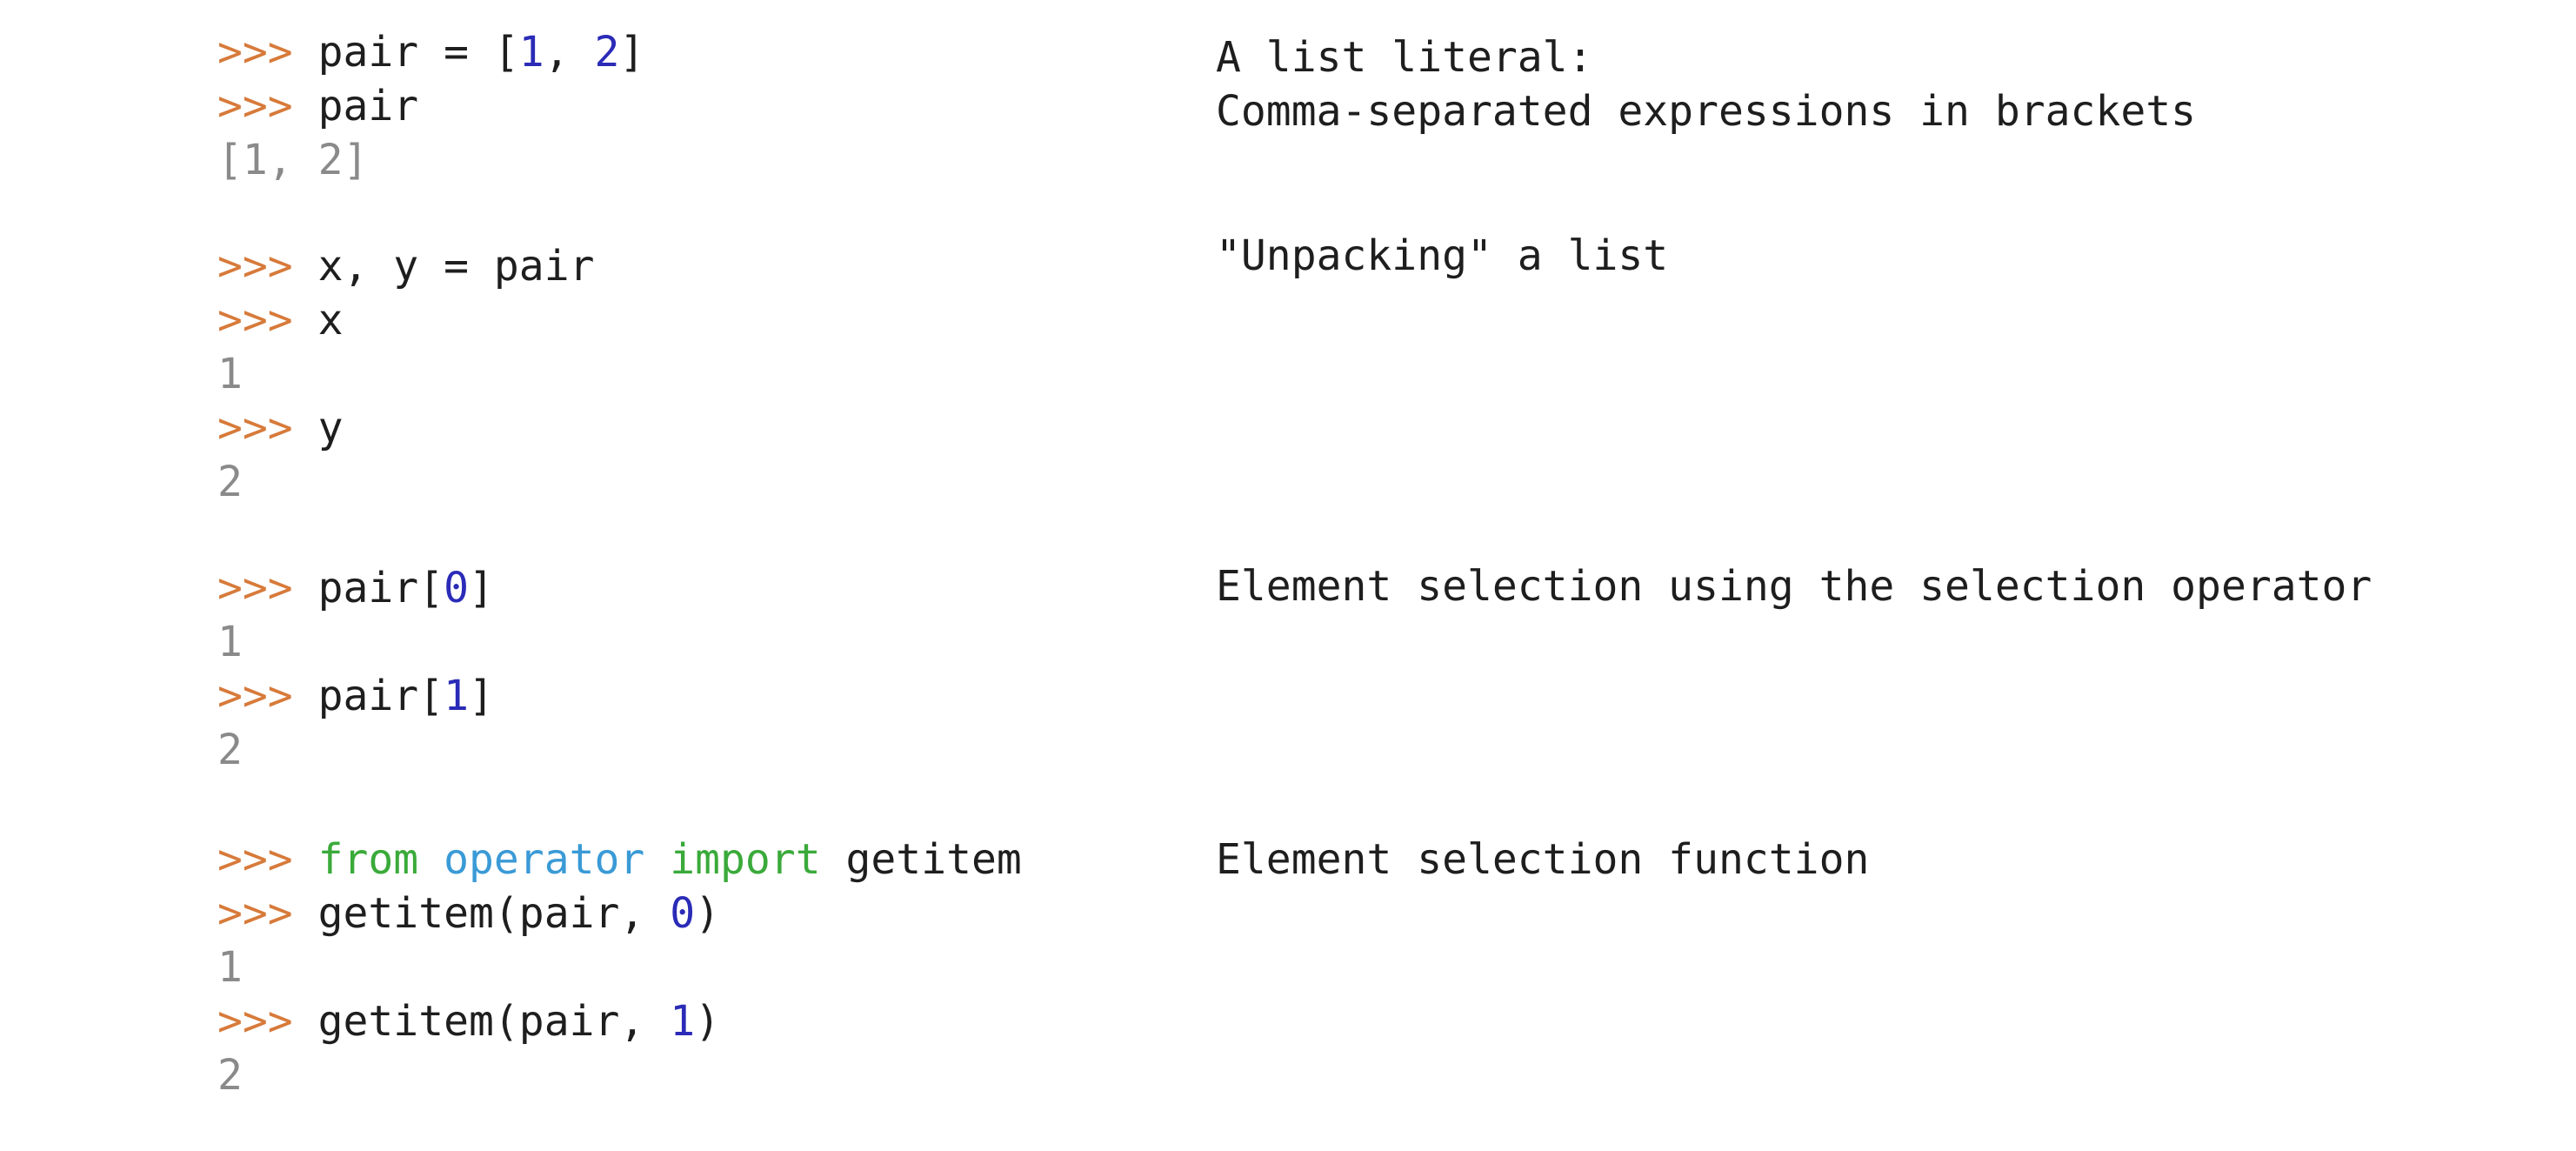 The height and width of the screenshot is (1151, 2576). What do you see at coordinates (1706, 112) in the screenshot?
I see `note-comma-separated: Comma-separated expressions in brackets` at bounding box center [1706, 112].